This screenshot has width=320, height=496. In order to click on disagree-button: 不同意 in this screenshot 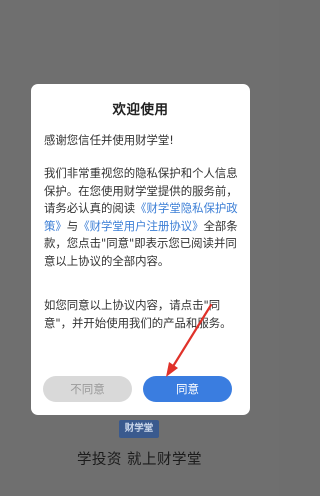, I will do `click(87, 389)`.